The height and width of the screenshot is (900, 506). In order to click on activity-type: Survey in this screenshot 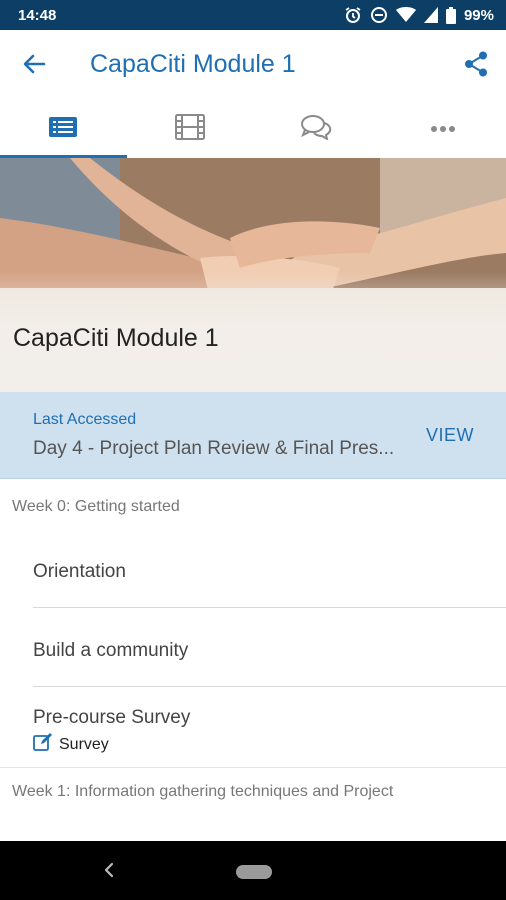, I will do `click(269, 744)`.